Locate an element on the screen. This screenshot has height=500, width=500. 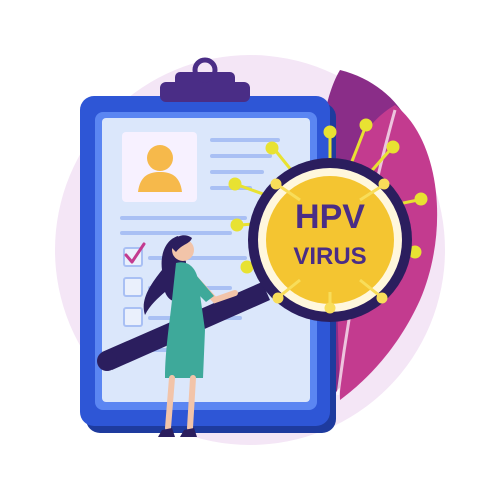
magnifier-lens: HPV VIRUS is located at coordinates (330, 240).